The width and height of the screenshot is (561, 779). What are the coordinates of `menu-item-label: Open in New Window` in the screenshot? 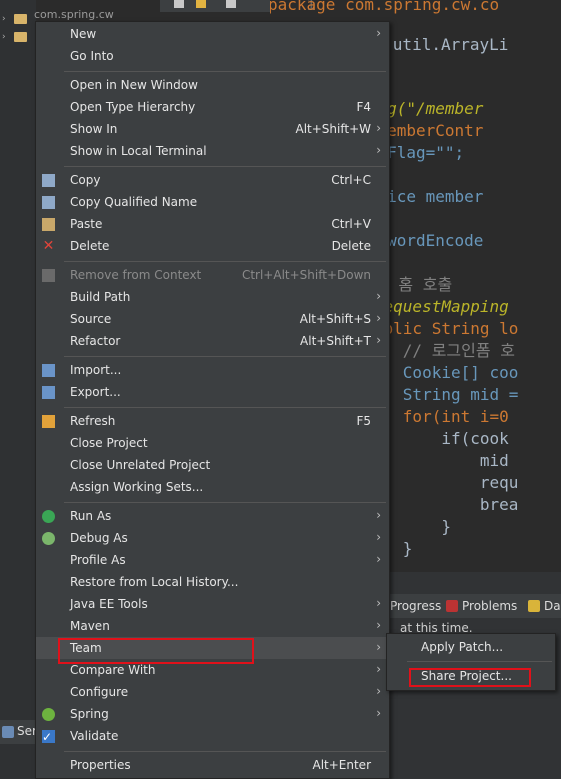 It's located at (134, 85).